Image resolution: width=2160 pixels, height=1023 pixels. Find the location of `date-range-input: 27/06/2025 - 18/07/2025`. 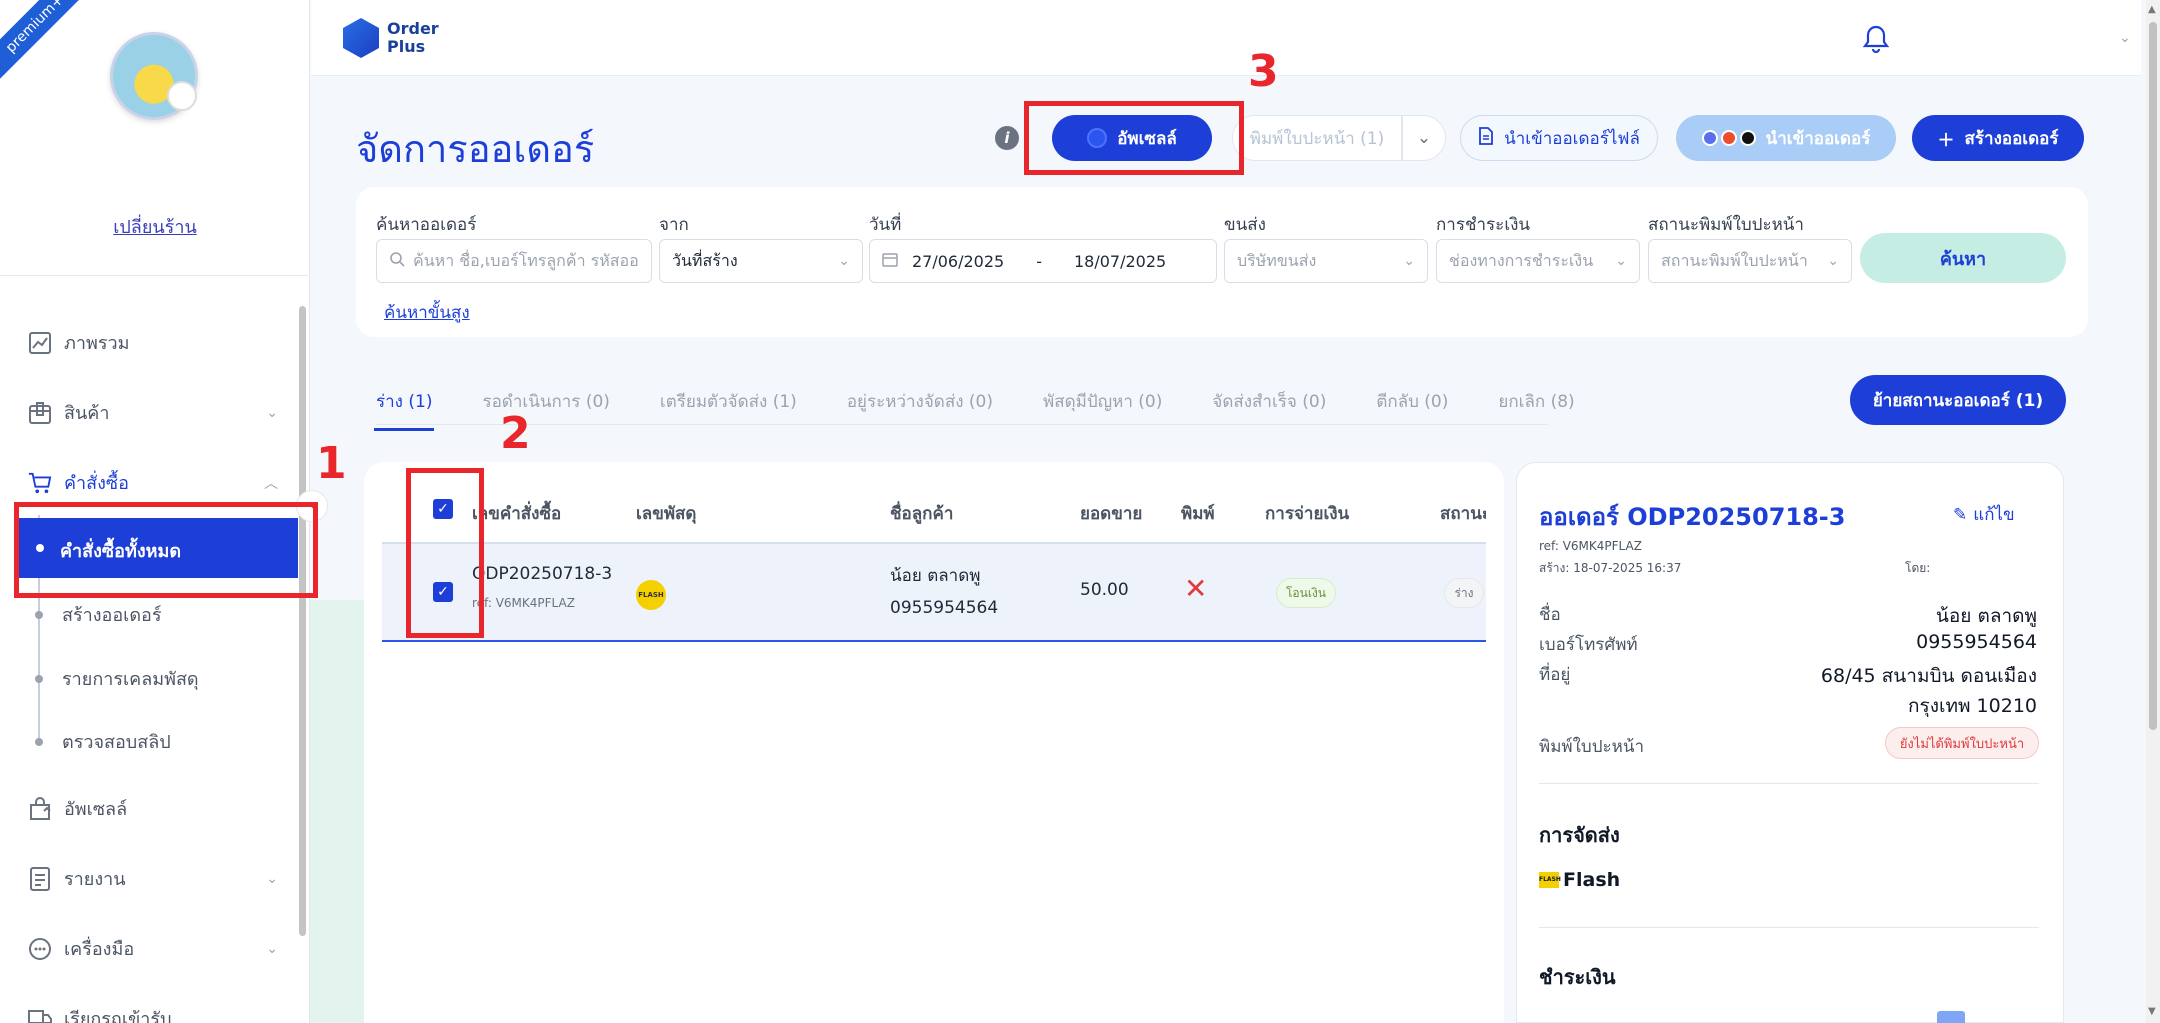

date-range-input: 27/06/2025 - 18/07/2025 is located at coordinates (1043, 261).